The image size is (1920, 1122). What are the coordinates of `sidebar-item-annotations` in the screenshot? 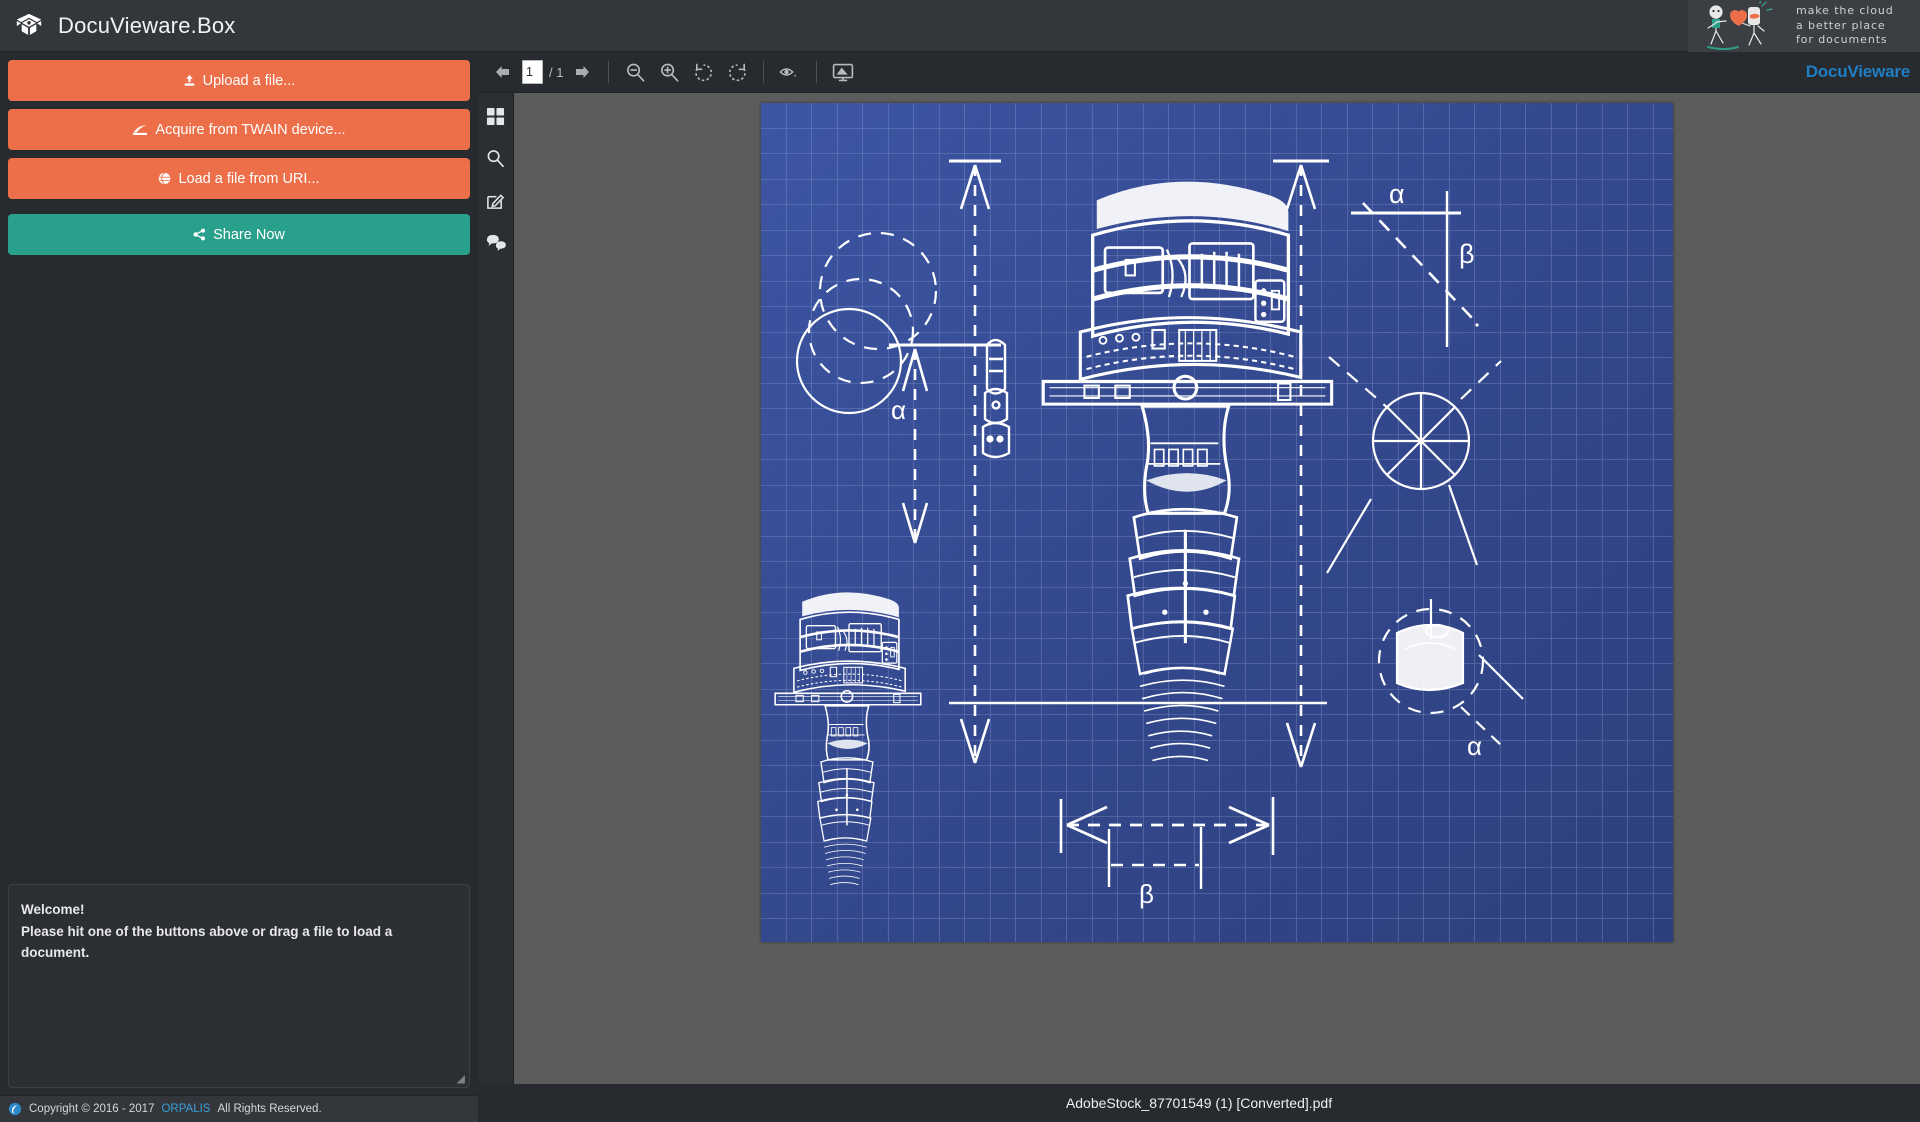 It's located at (496, 200).